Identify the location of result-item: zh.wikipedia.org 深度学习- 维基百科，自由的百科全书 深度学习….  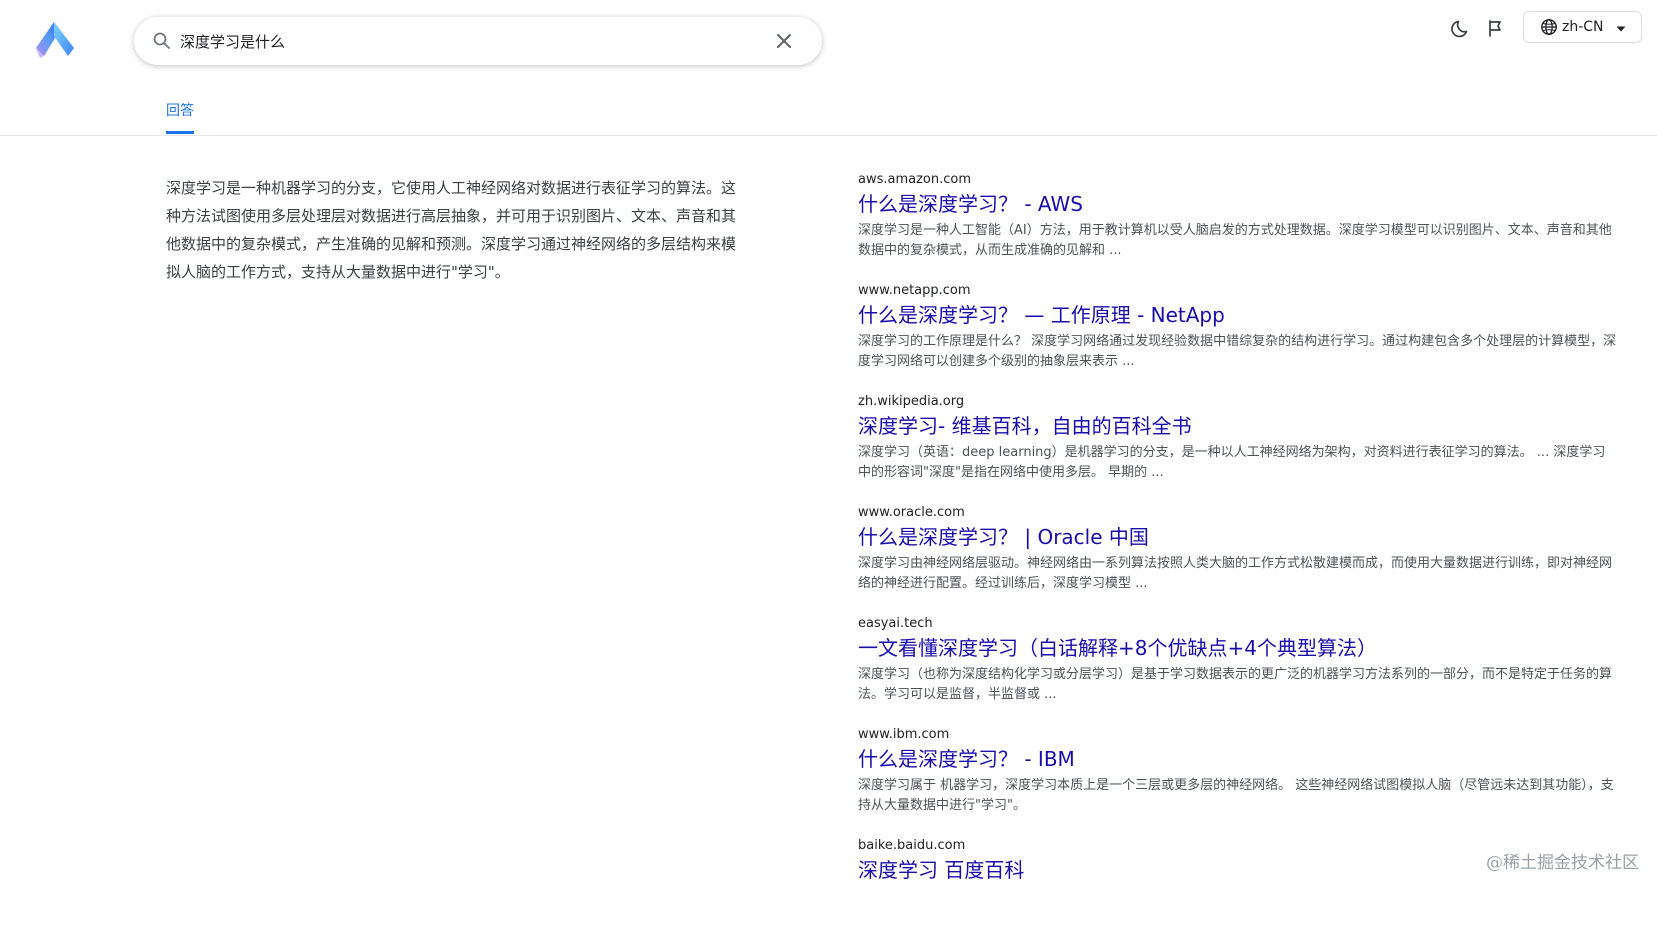
(1238, 449).